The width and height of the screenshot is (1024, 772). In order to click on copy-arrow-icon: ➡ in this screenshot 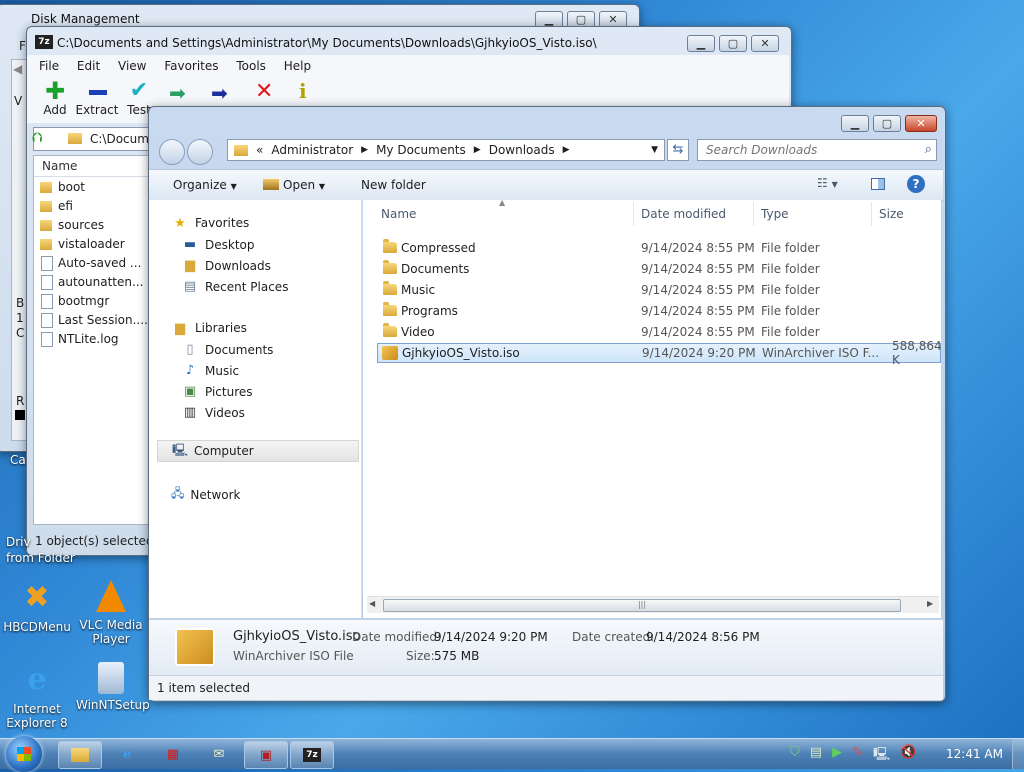, I will do `click(177, 93)`.